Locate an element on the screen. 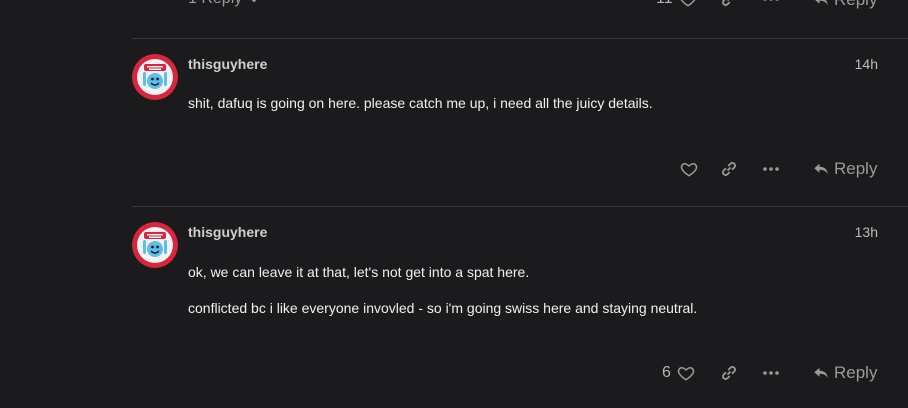 This screenshot has width=908, height=408. chevron-down-icon is located at coordinates (254, 1).